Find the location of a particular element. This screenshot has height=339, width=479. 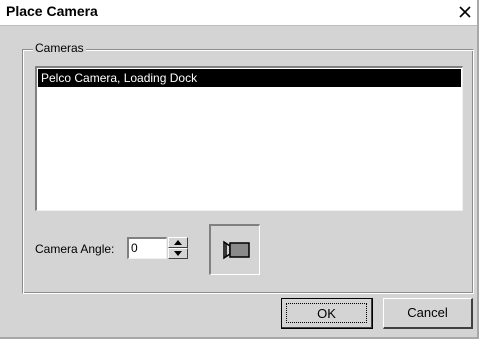

camera-angle-label: Camera Angle: is located at coordinates (75, 249).